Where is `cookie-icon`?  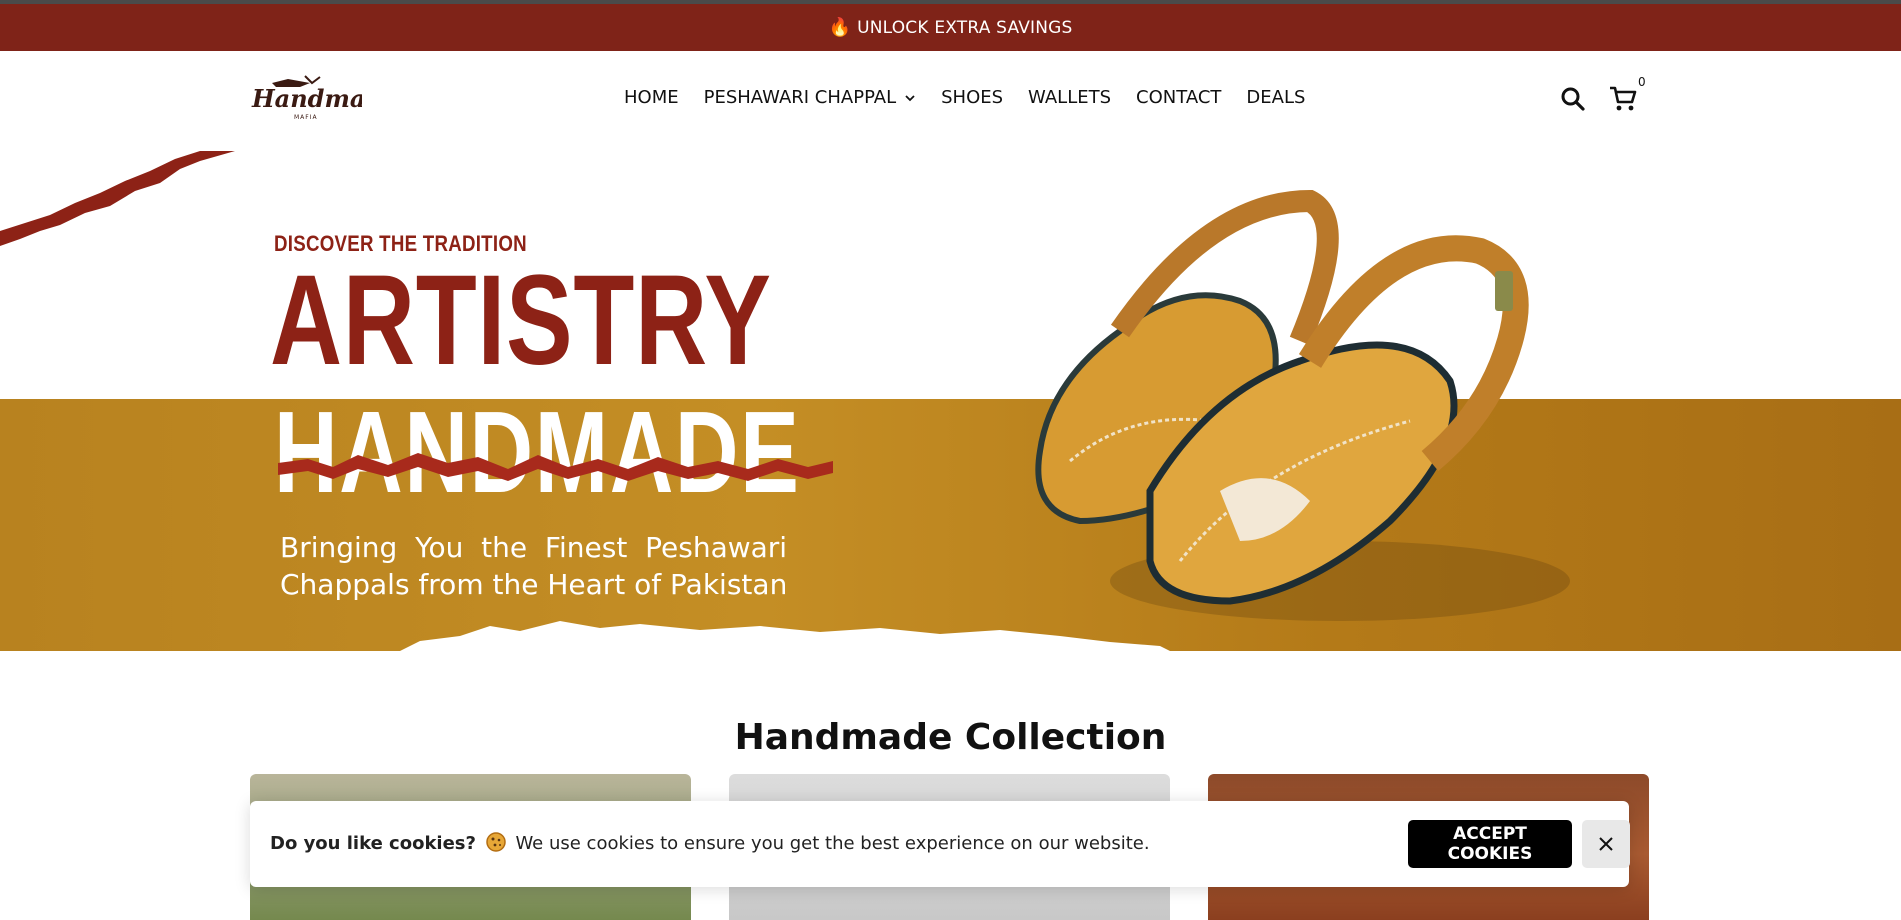
cookie-icon is located at coordinates (495, 842).